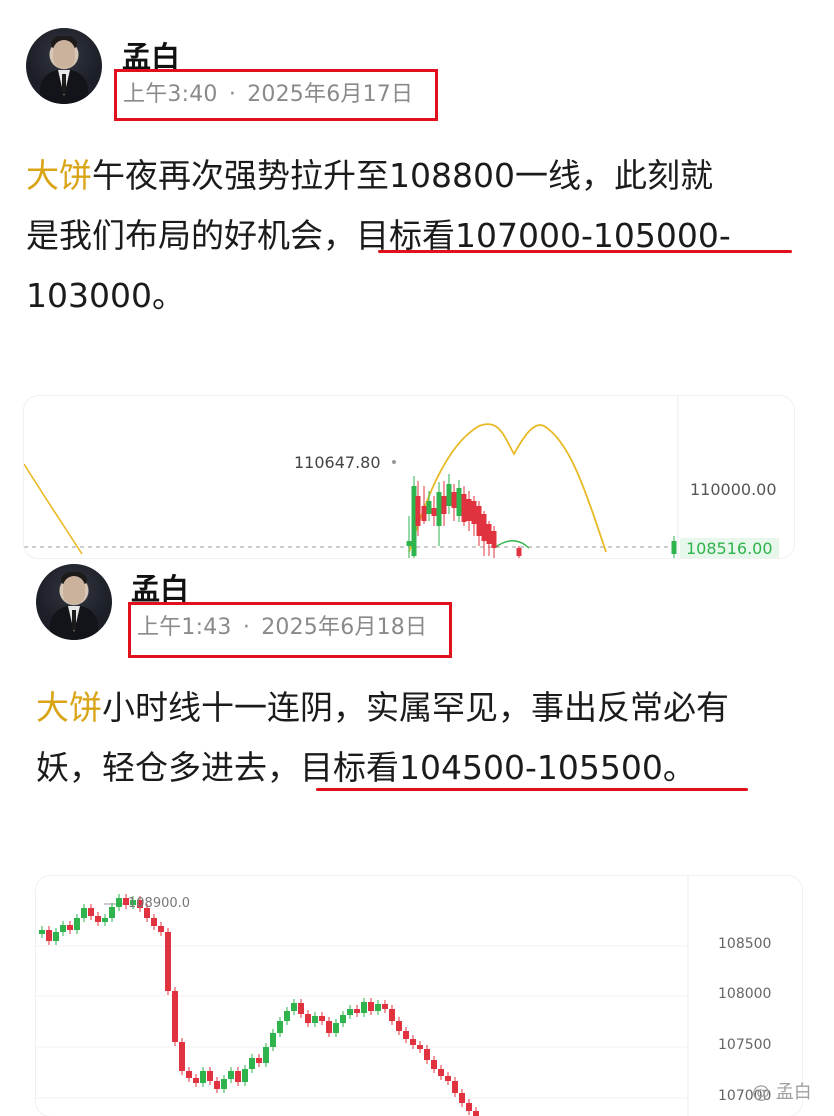 Image resolution: width=834 pixels, height=1116 pixels. What do you see at coordinates (159, 903) in the screenshot?
I see `high-price-label: 108900.0` at bounding box center [159, 903].